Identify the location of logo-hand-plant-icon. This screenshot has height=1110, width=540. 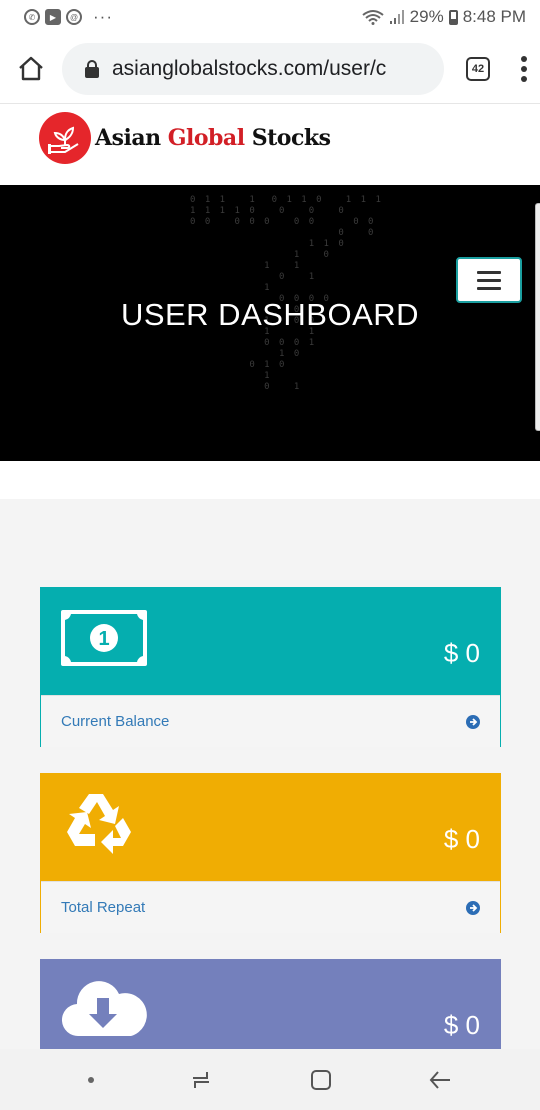
(65, 138).